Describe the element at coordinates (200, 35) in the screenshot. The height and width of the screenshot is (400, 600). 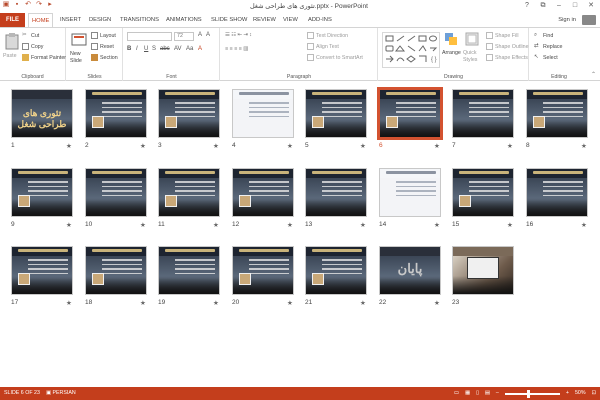
I see `grow-font-button: A` at that location.